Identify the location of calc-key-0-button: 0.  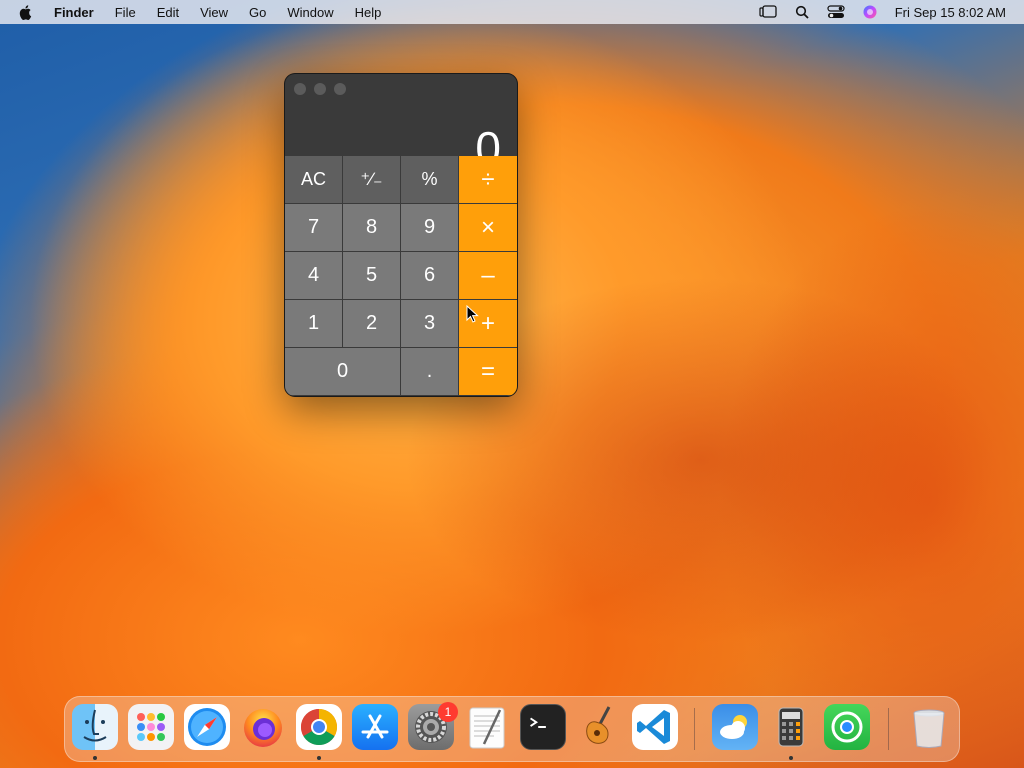
(343, 372).